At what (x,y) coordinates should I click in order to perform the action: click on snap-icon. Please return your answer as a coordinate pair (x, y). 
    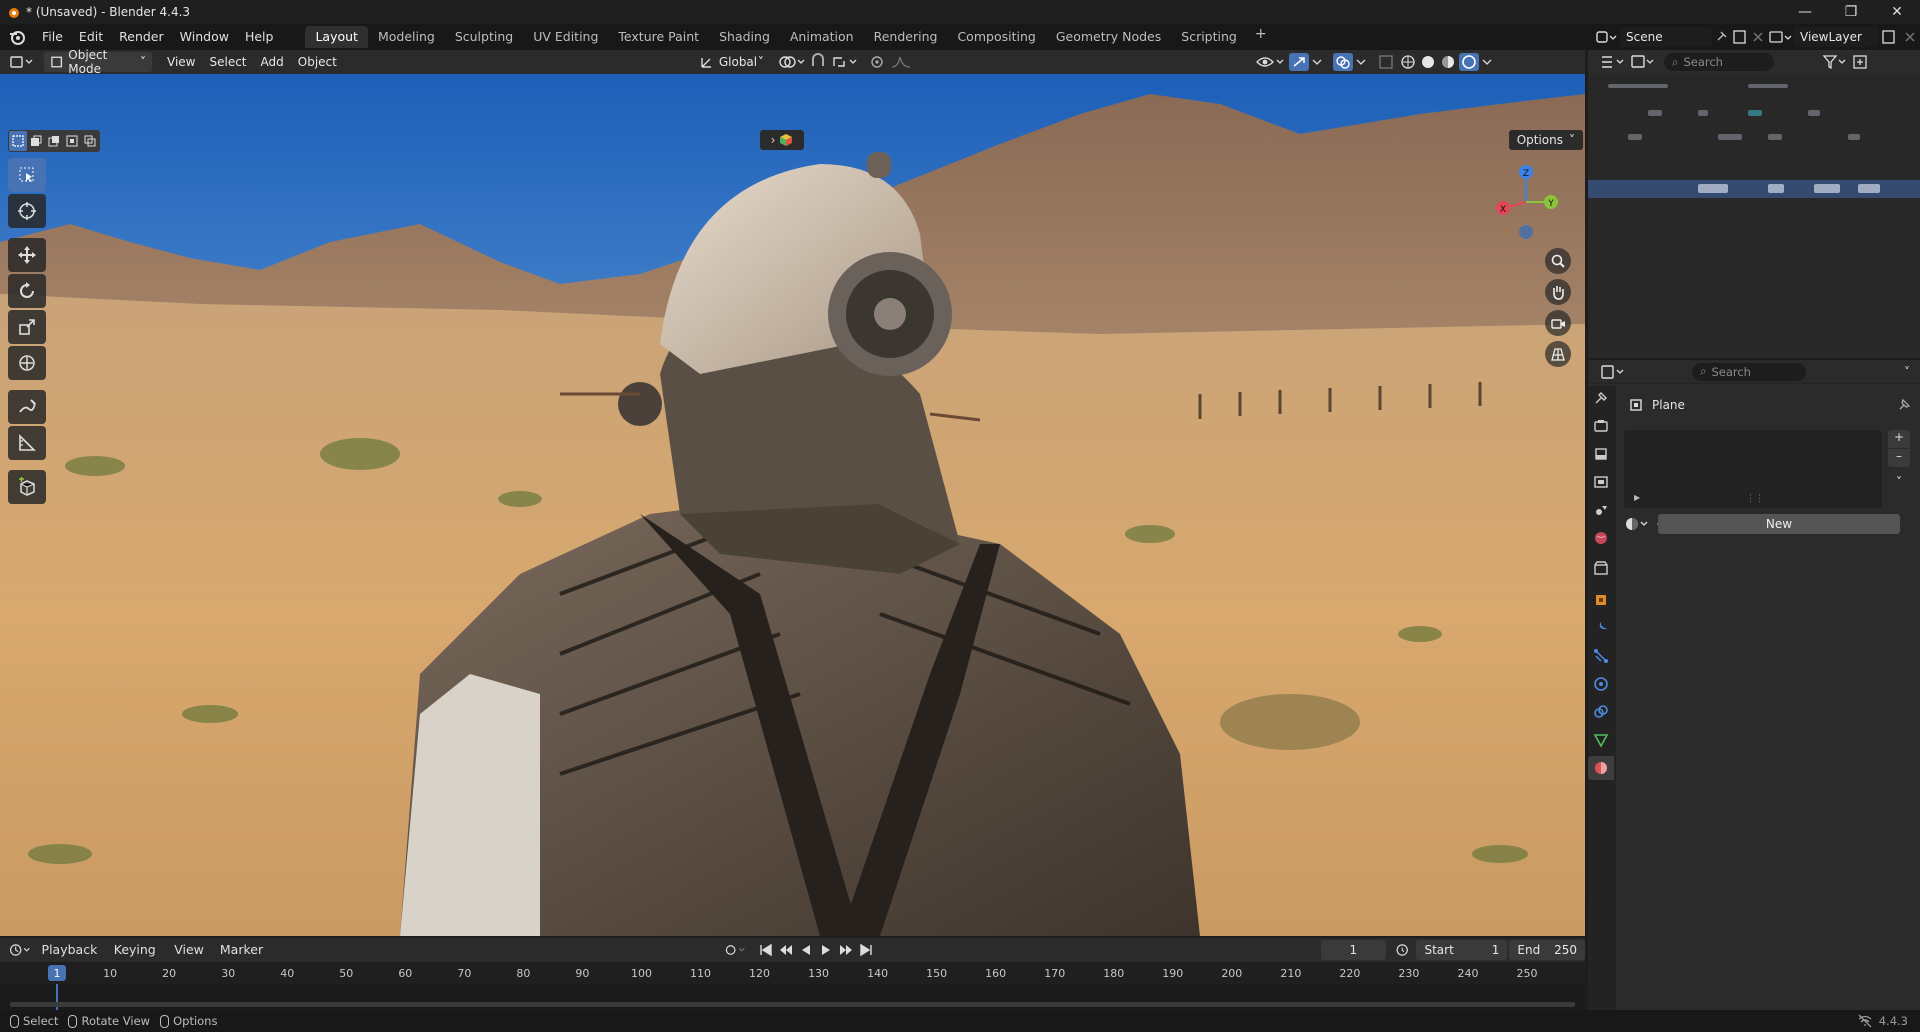
    Looking at the image, I should click on (819, 62).